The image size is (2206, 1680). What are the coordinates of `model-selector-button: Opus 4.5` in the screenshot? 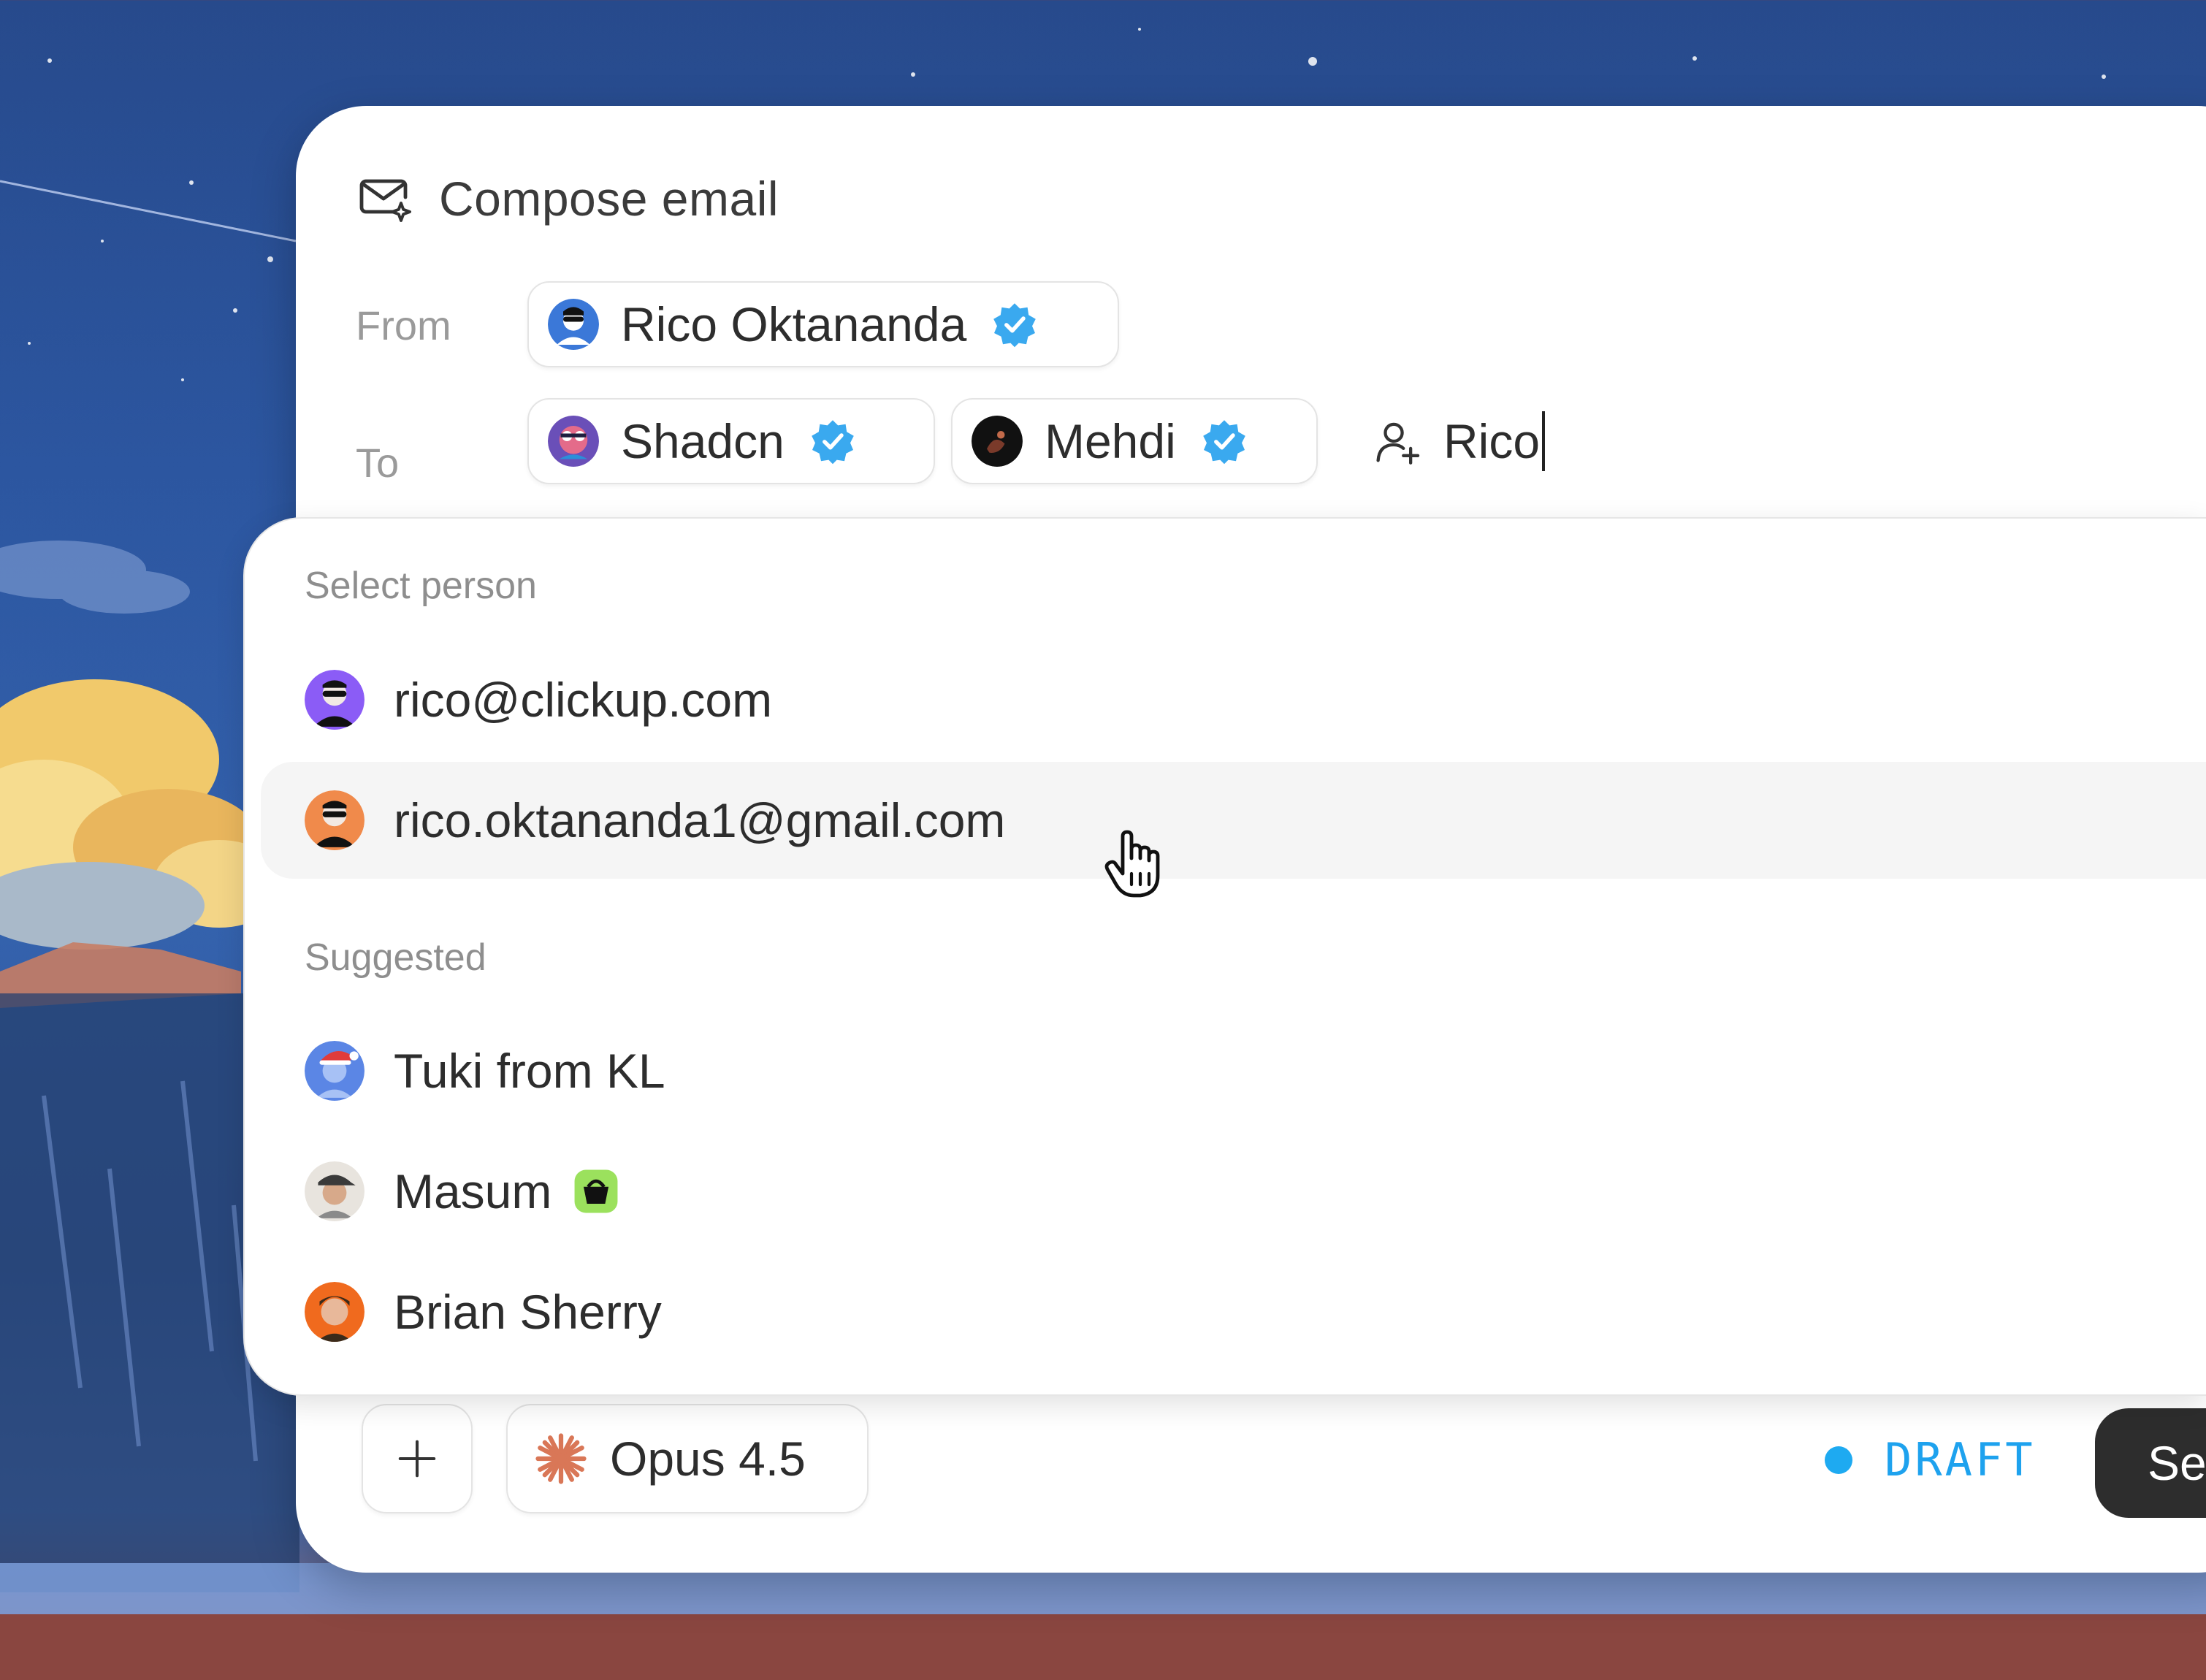 It's located at (687, 1458).